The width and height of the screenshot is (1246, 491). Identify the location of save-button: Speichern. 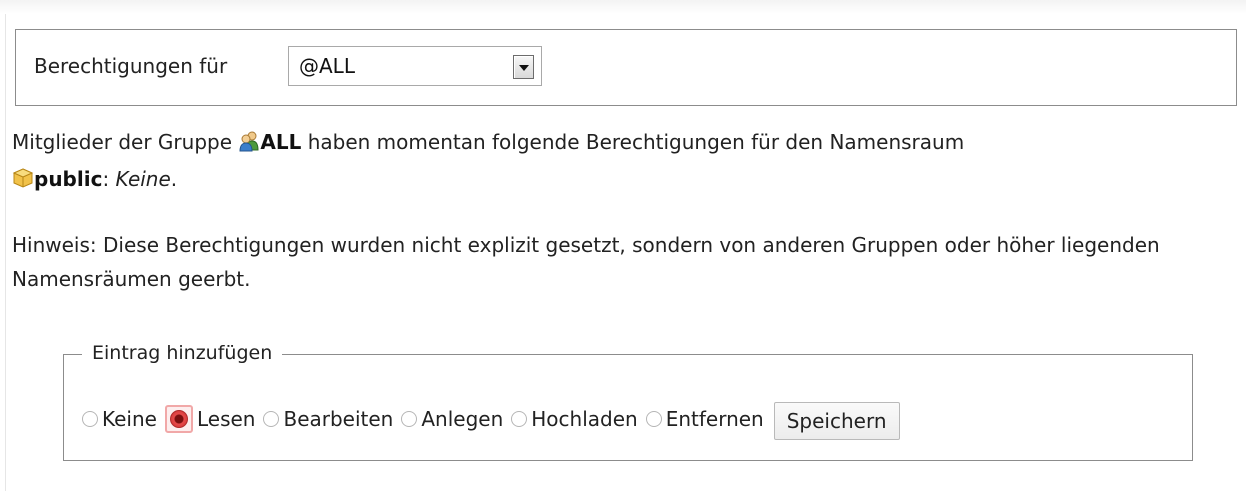
(836, 421).